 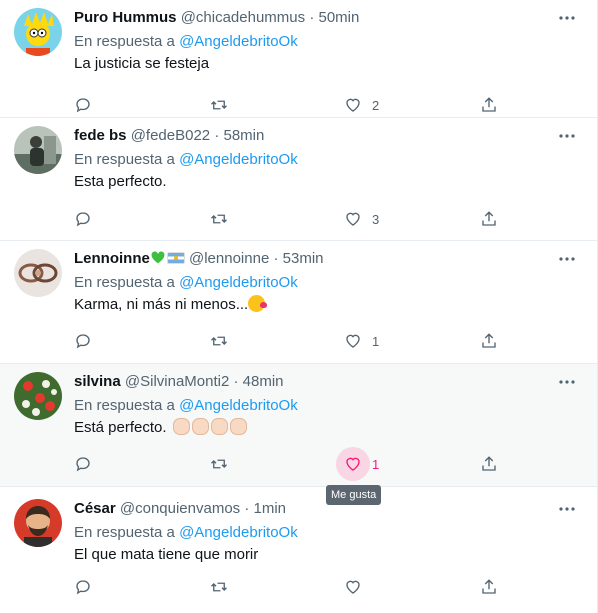 I want to click on person-photo-avatar-icon, so click(x=38, y=150).